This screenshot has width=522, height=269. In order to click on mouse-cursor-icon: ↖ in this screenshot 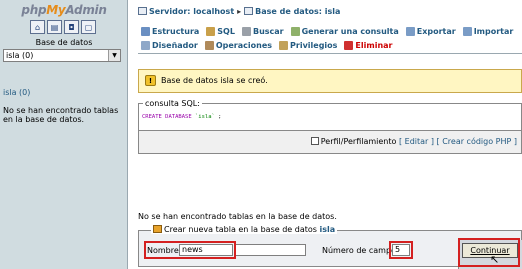, I will do `click(495, 259)`.